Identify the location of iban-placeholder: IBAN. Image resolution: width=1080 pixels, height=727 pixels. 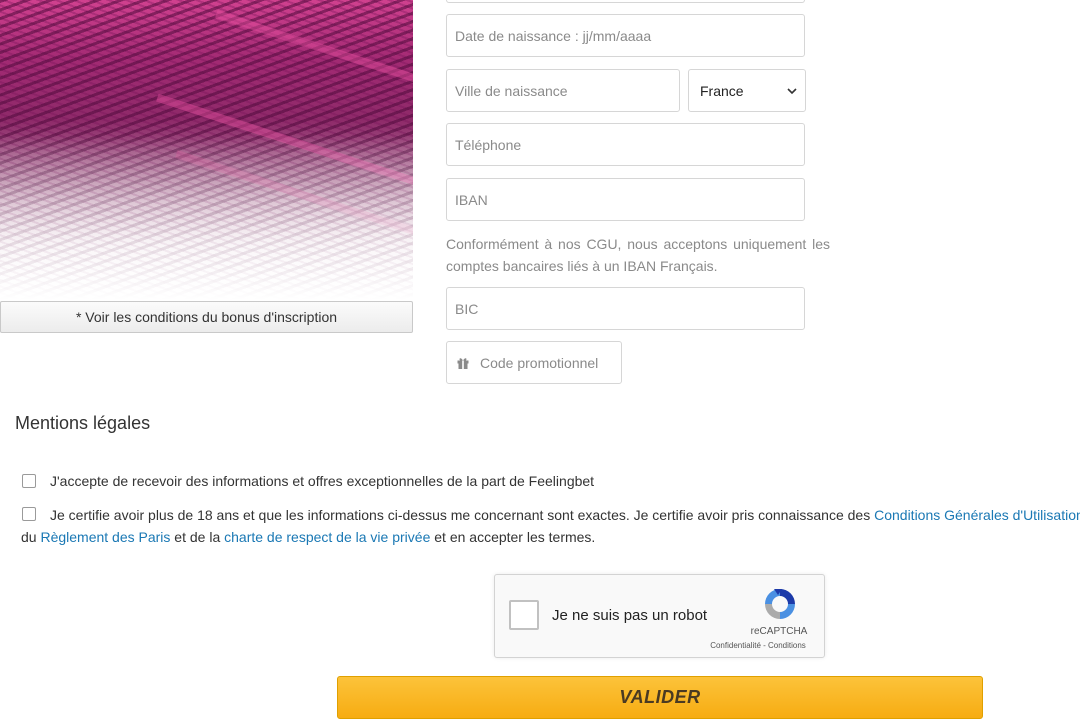
(471, 199).